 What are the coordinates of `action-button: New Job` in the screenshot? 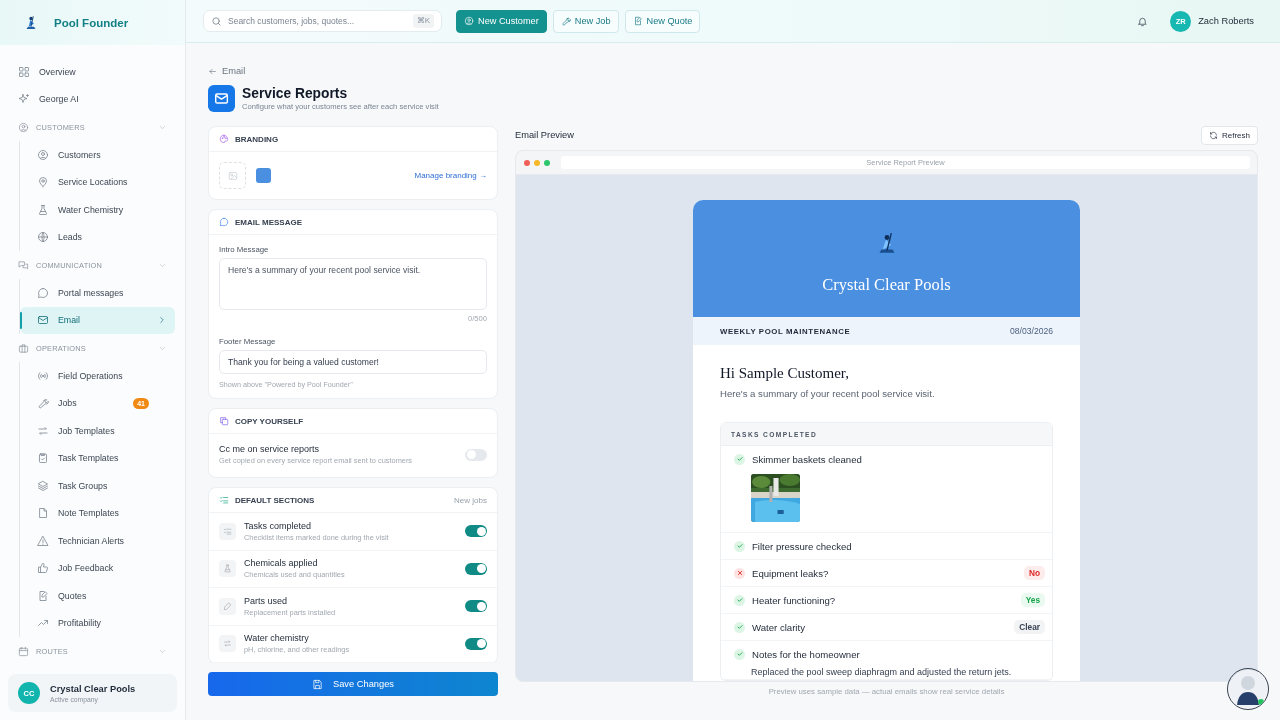 It's located at (585, 21).